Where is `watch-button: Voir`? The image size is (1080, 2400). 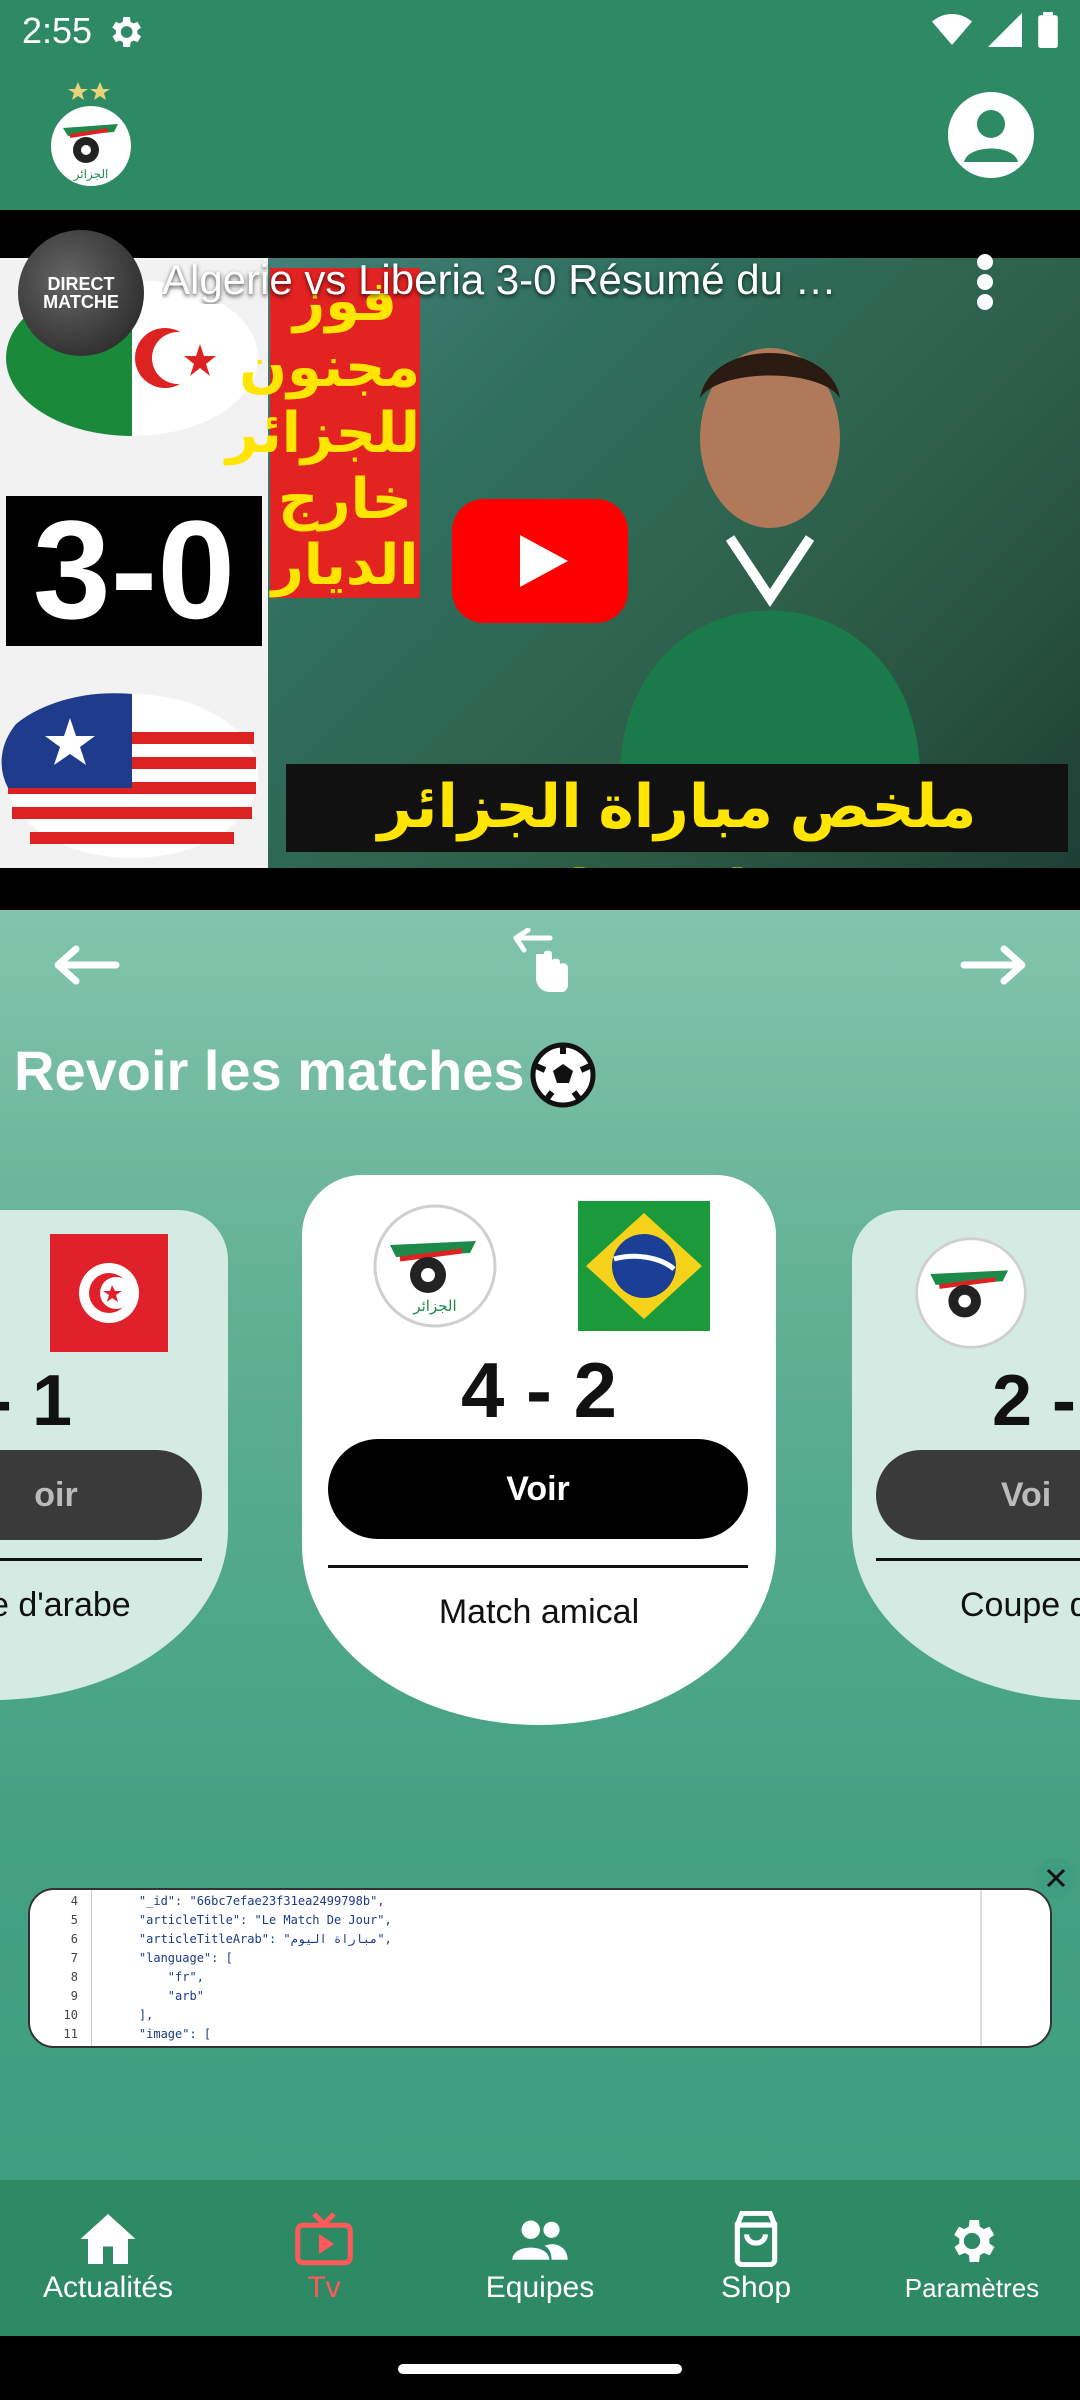 watch-button: Voir is located at coordinates (538, 1489).